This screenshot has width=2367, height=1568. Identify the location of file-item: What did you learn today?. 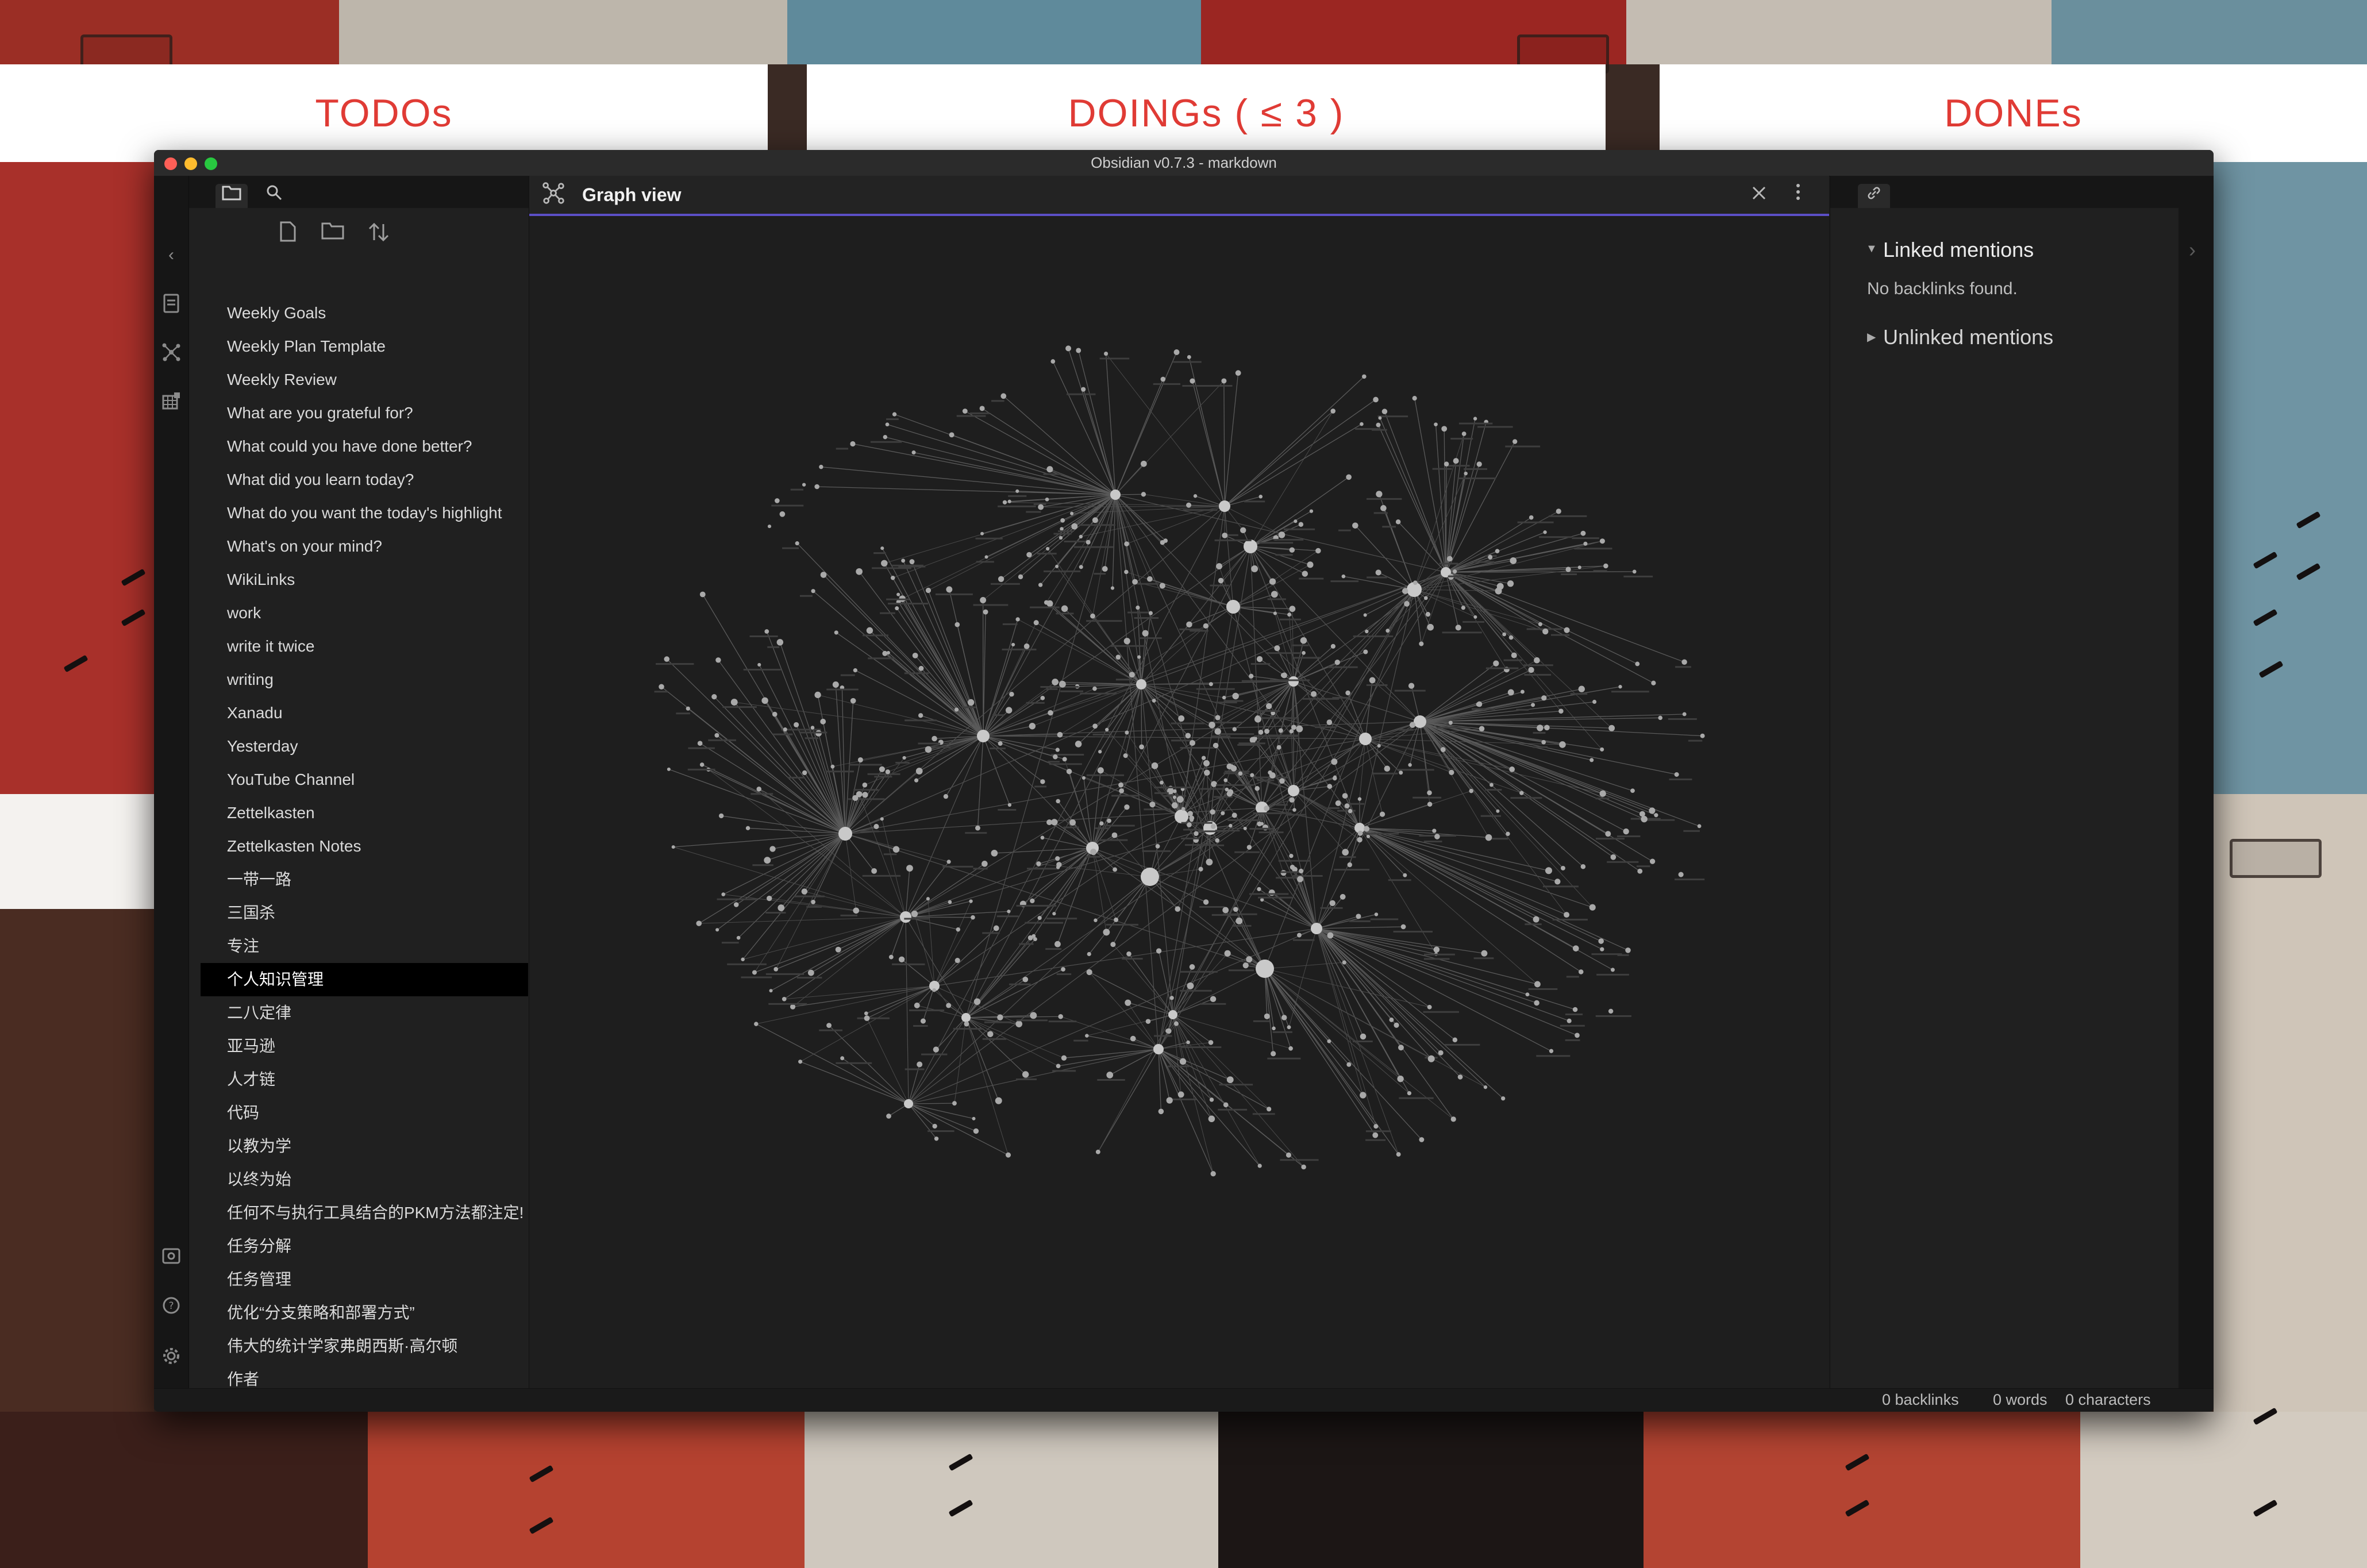
(364, 479).